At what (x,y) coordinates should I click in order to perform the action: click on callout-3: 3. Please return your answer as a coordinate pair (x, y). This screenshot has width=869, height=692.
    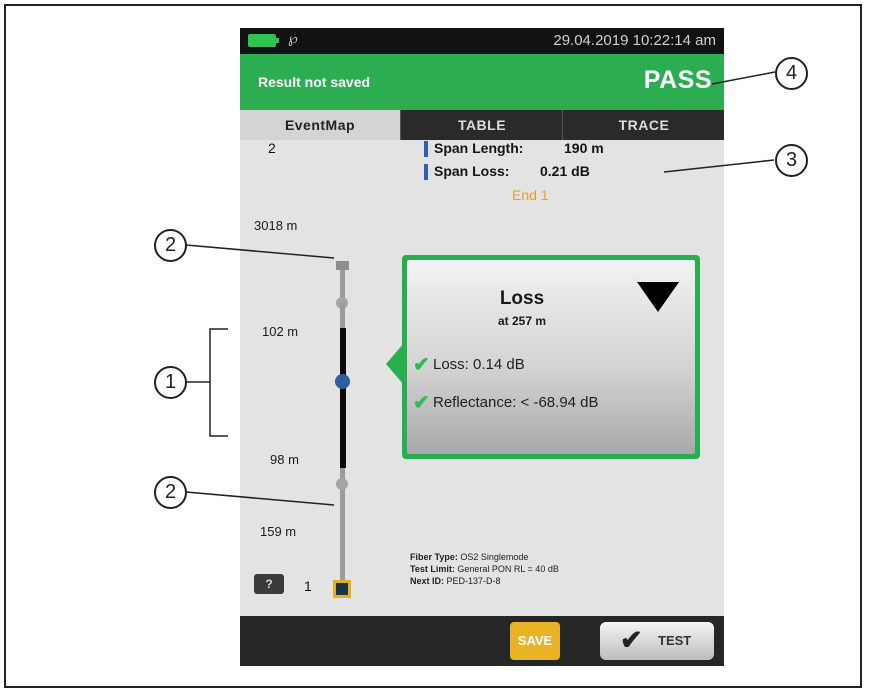
    Looking at the image, I should click on (791, 160).